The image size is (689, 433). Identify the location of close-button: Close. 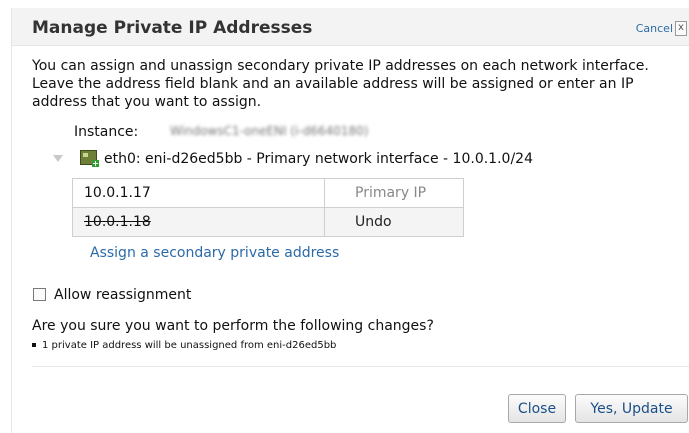
(537, 408).